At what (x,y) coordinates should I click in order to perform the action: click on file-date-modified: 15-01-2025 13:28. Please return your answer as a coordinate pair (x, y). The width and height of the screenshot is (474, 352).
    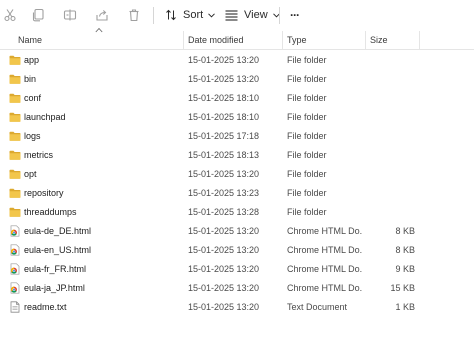
    Looking at the image, I should click on (224, 212).